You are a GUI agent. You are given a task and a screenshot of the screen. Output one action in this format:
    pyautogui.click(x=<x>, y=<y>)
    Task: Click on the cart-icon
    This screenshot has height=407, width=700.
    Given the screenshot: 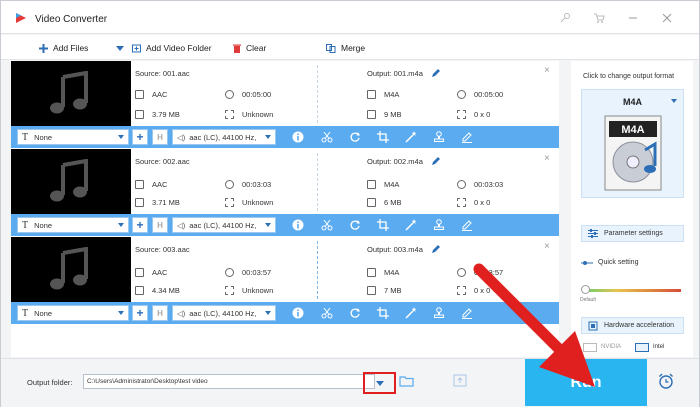 What is the action you would take?
    pyautogui.click(x=599, y=18)
    